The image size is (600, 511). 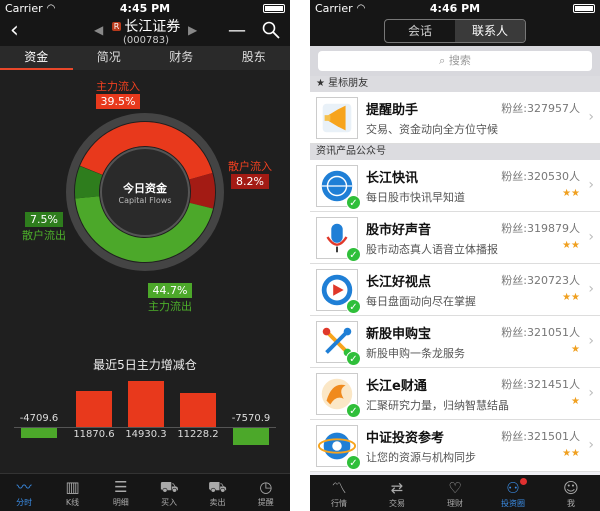 What do you see at coordinates (455, 488) in the screenshot?
I see `handshake-icon: ♡` at bounding box center [455, 488].